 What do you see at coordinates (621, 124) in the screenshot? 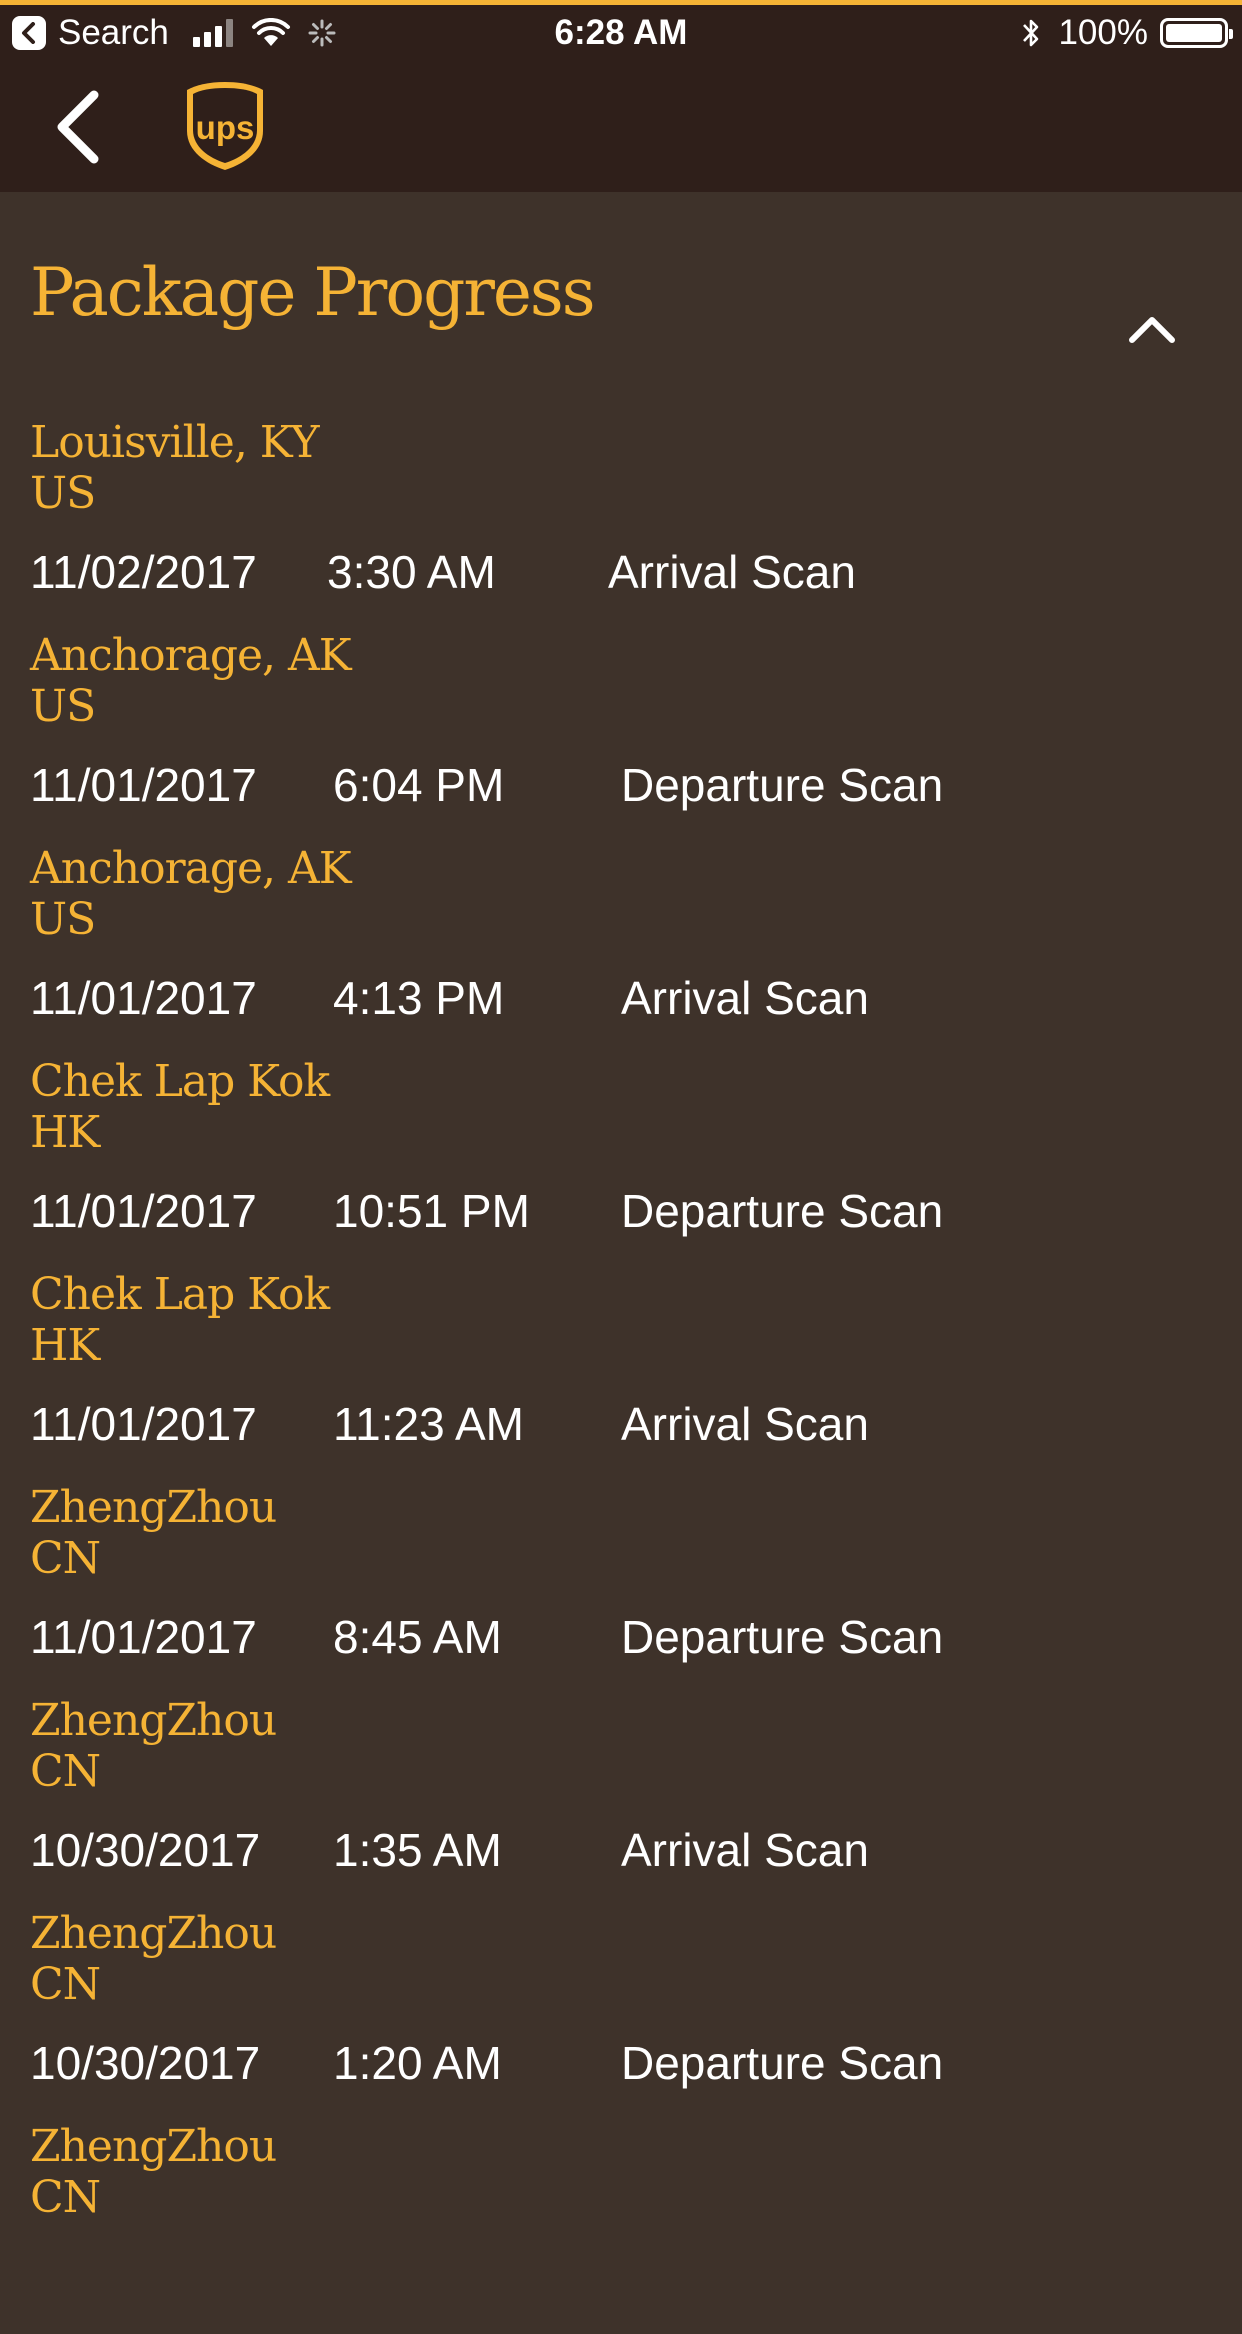
I see `header-bar: ups` at bounding box center [621, 124].